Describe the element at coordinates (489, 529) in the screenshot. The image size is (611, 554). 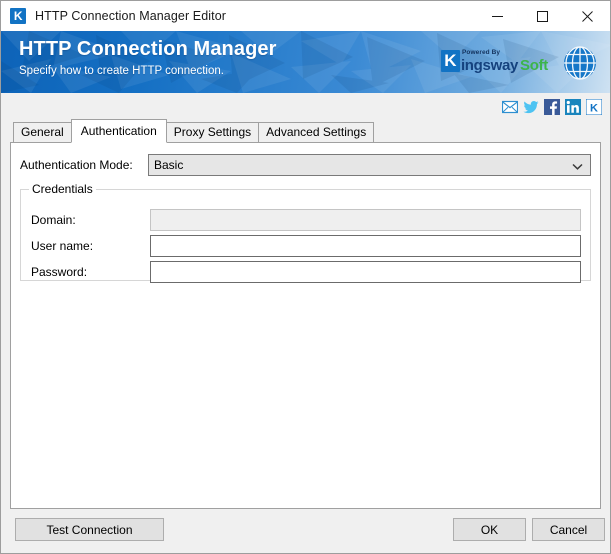
I see `ok-button: OK` at that location.